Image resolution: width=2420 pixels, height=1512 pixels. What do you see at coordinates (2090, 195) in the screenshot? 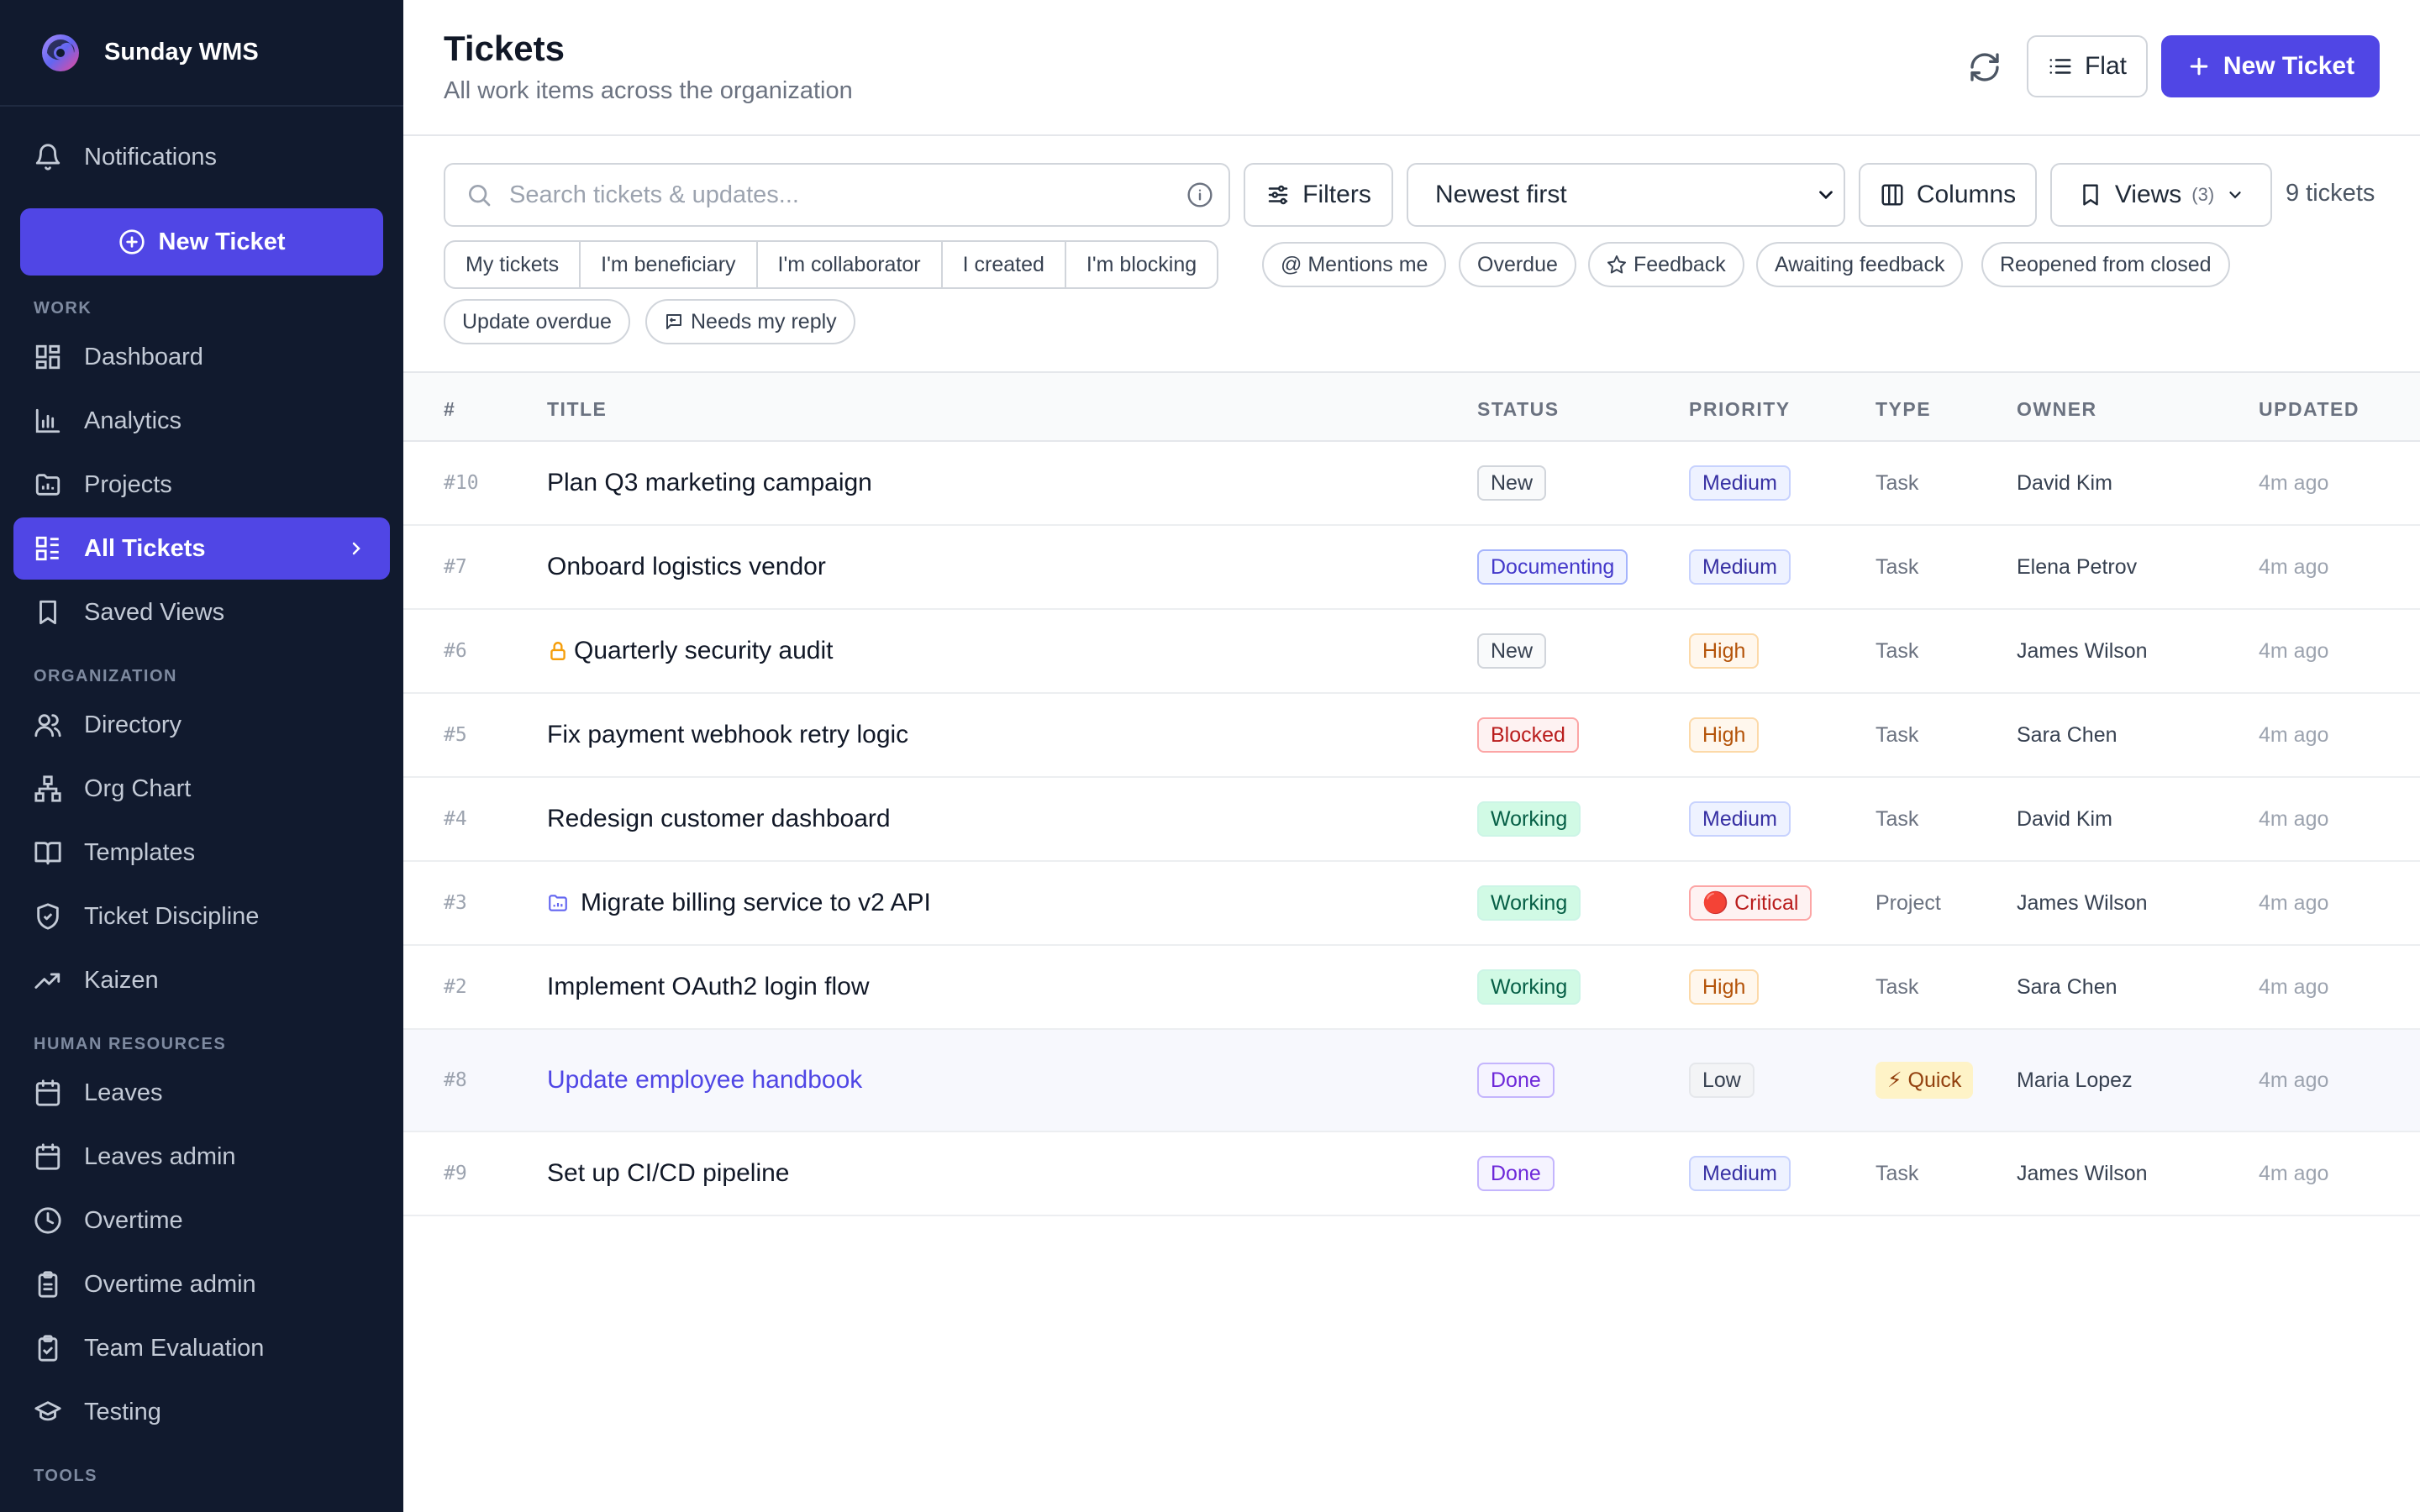
I see `bookmark-icon` at bounding box center [2090, 195].